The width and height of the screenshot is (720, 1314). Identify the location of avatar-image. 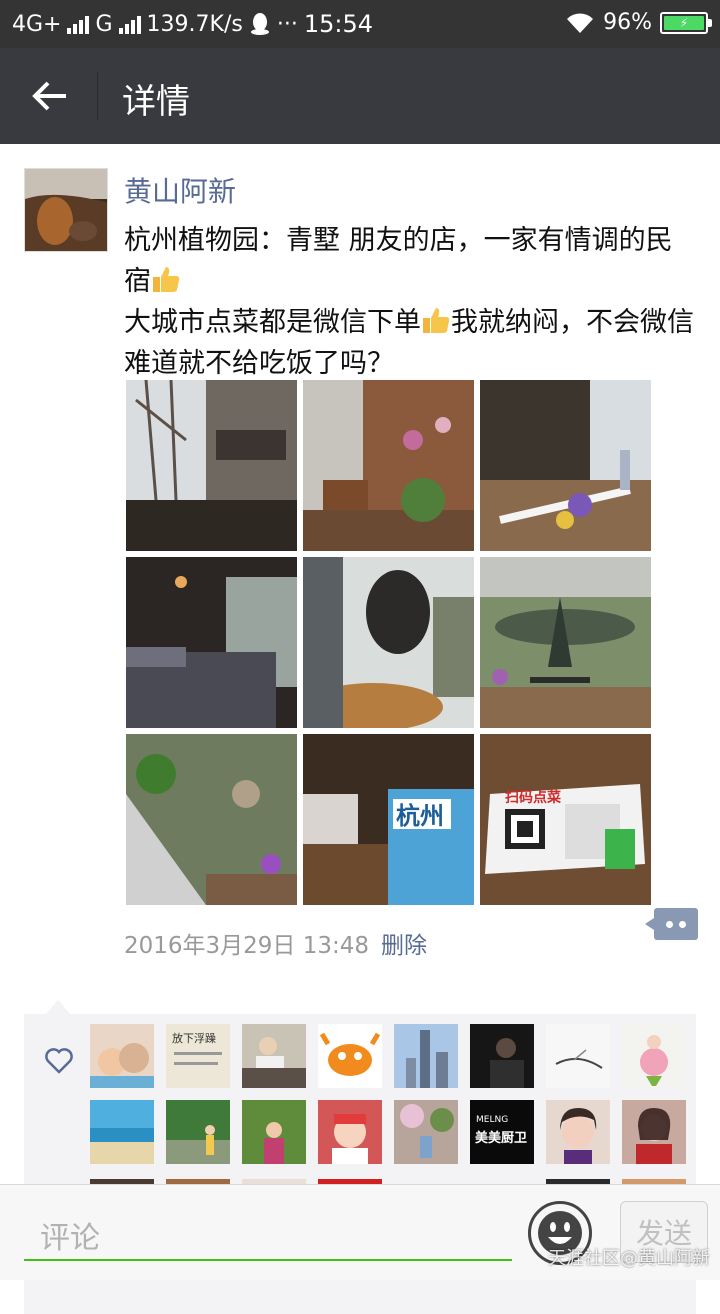
(66, 210).